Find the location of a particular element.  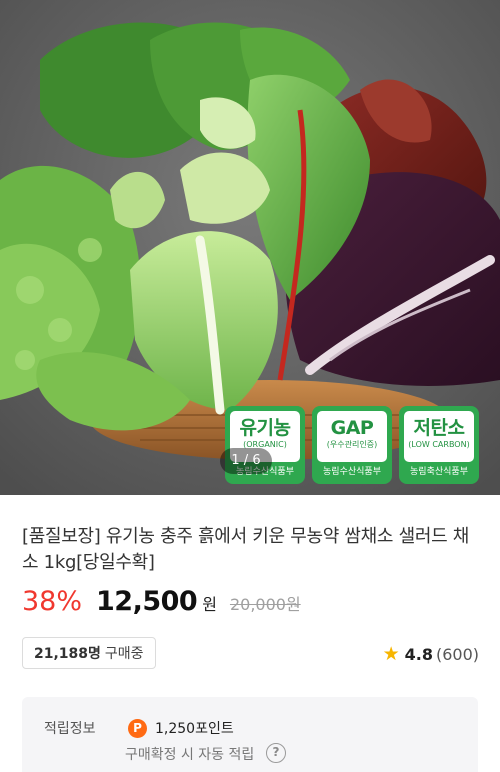

badge-title: 유기농 is located at coordinates (265, 428).